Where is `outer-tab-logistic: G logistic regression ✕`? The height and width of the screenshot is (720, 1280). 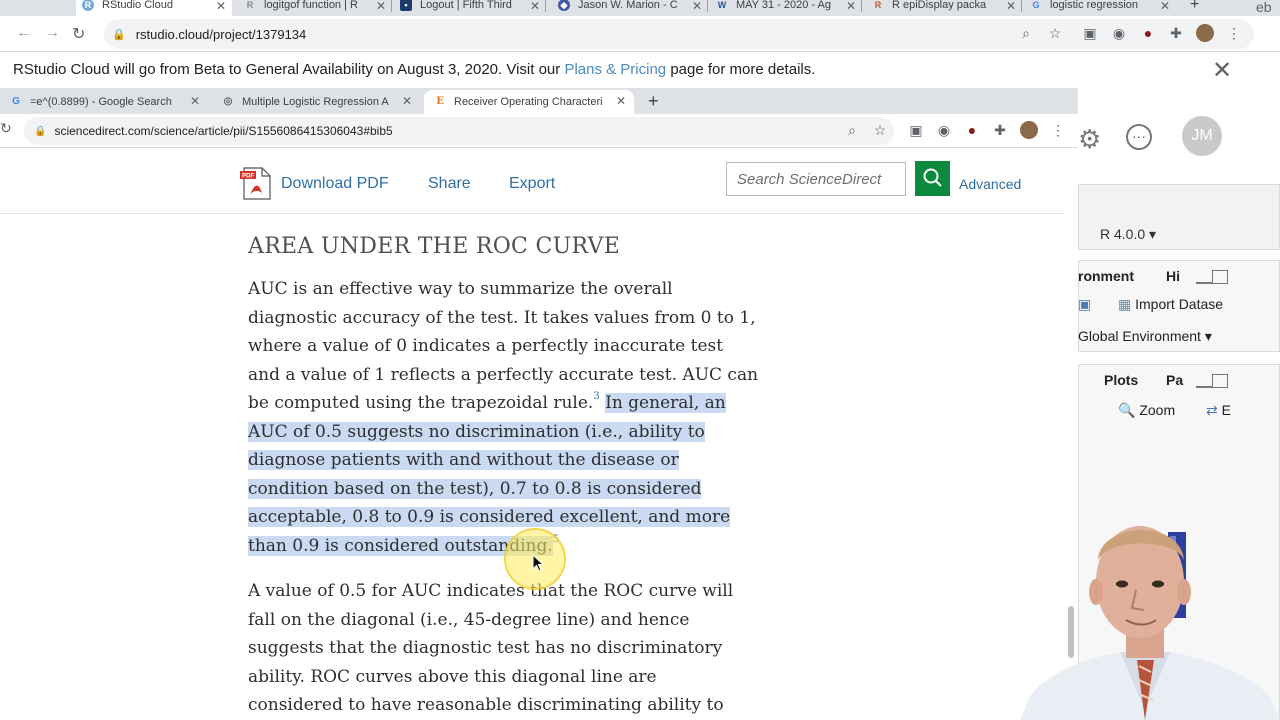
outer-tab-logistic: G logistic regression ✕ is located at coordinates (1100, 8).